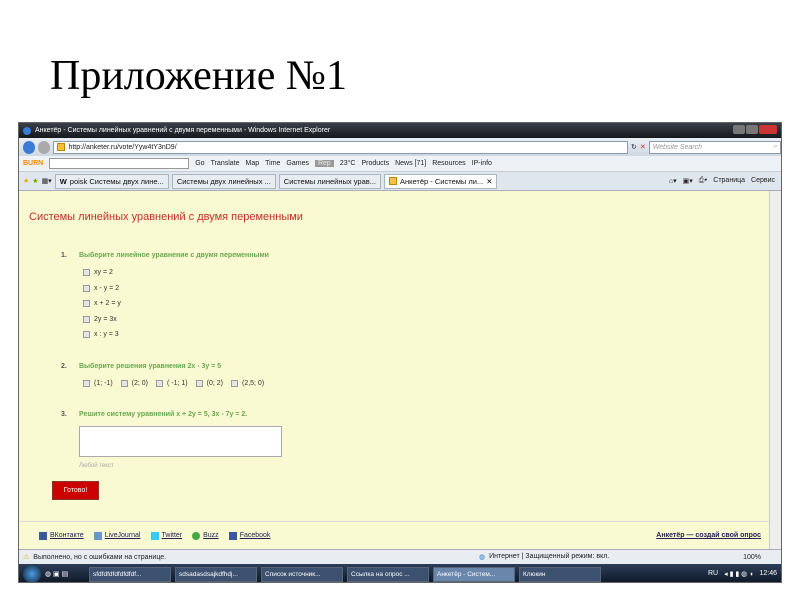  What do you see at coordinates (324, 163) in the screenshot?
I see `toolbar-rep: Rep` at bounding box center [324, 163].